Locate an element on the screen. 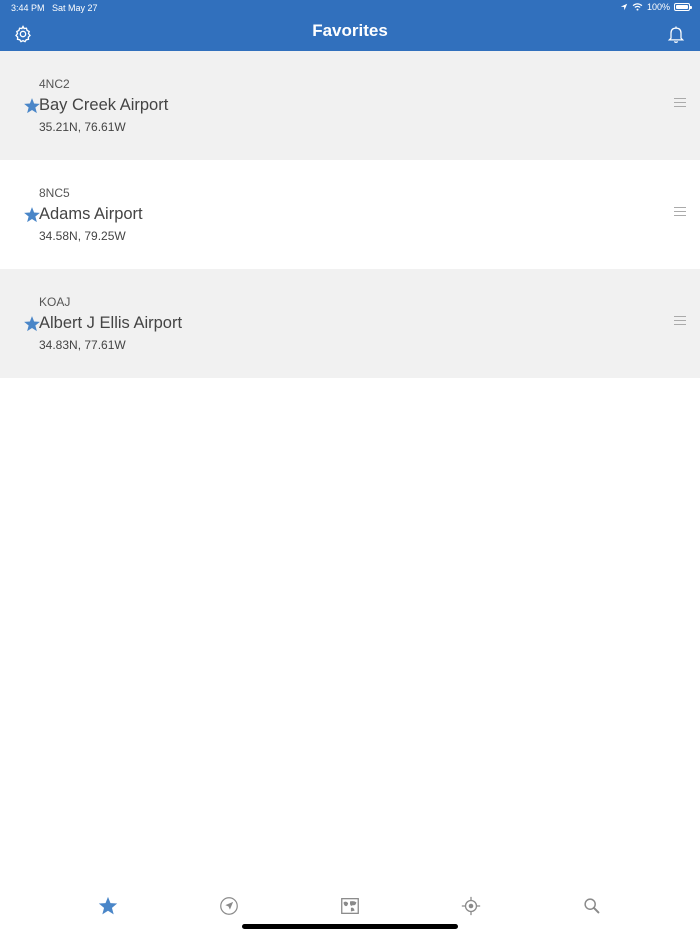 Image resolution: width=700 pixels, height=934 pixels. tab-favorites-star-icon is located at coordinates (108, 906).